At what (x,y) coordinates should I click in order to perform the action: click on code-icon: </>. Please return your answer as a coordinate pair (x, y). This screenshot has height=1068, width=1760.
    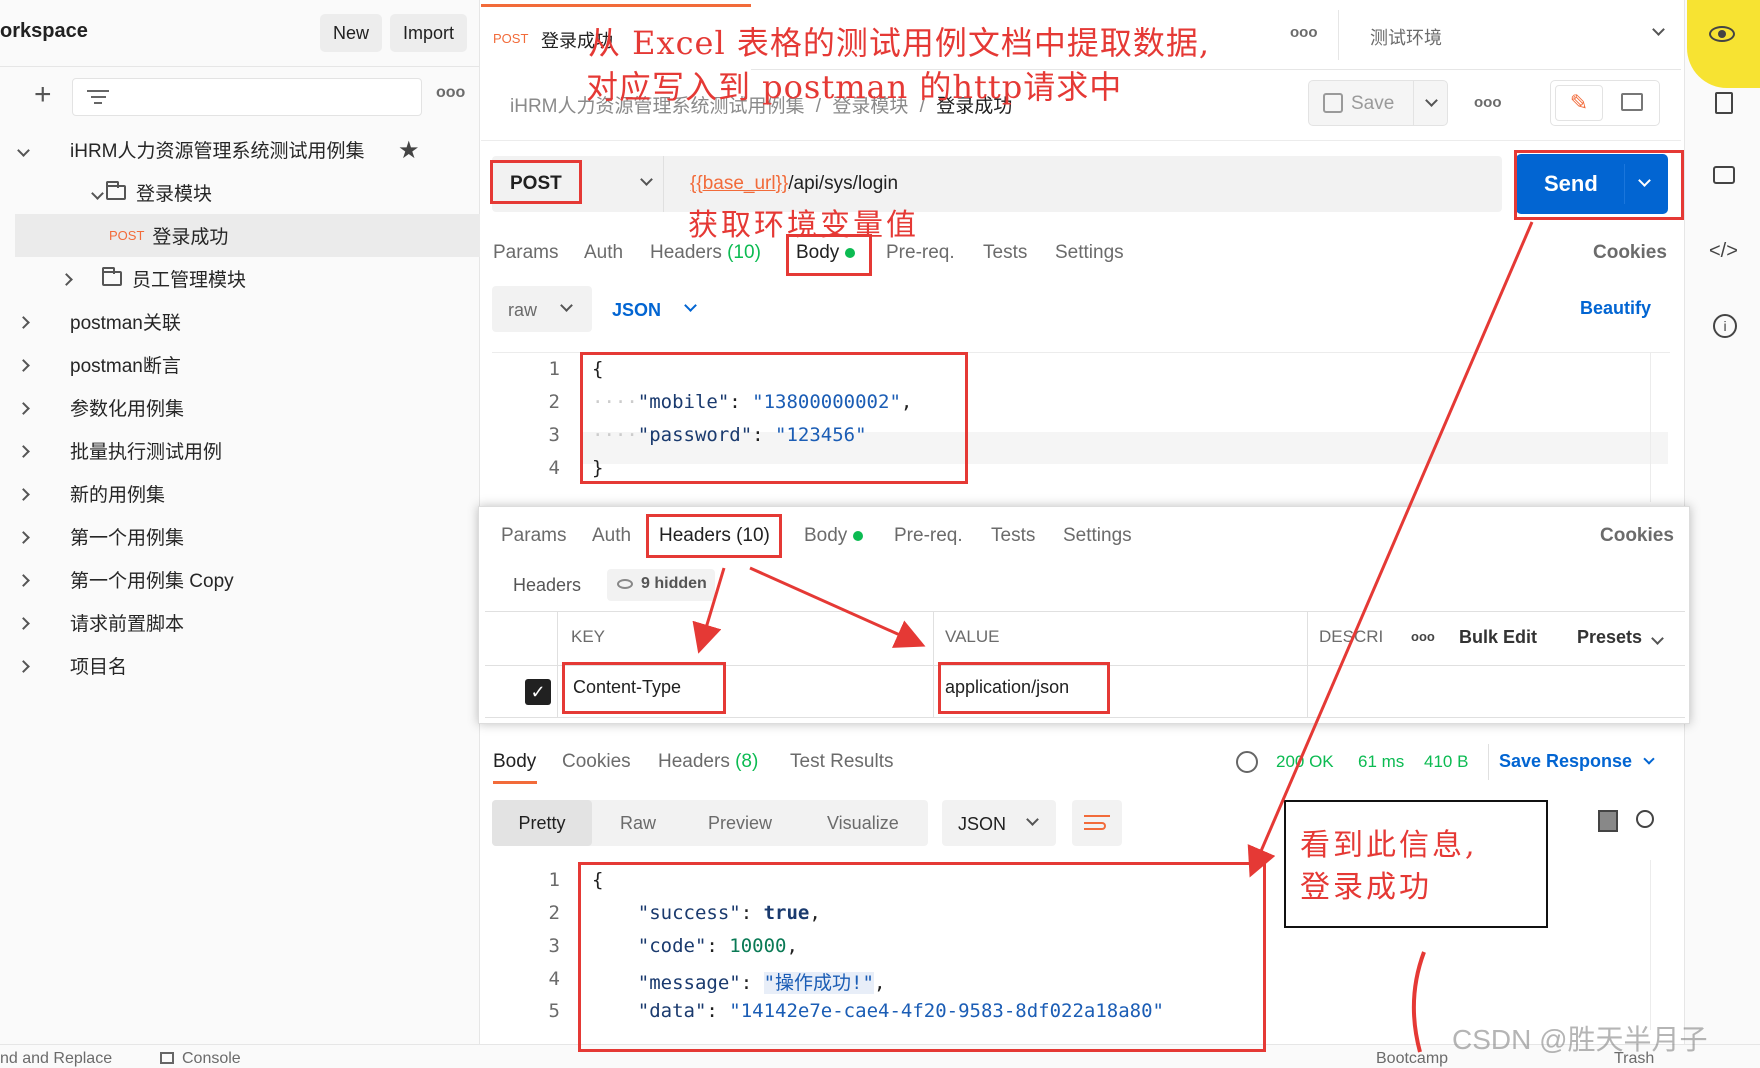
    Looking at the image, I should click on (1723, 251).